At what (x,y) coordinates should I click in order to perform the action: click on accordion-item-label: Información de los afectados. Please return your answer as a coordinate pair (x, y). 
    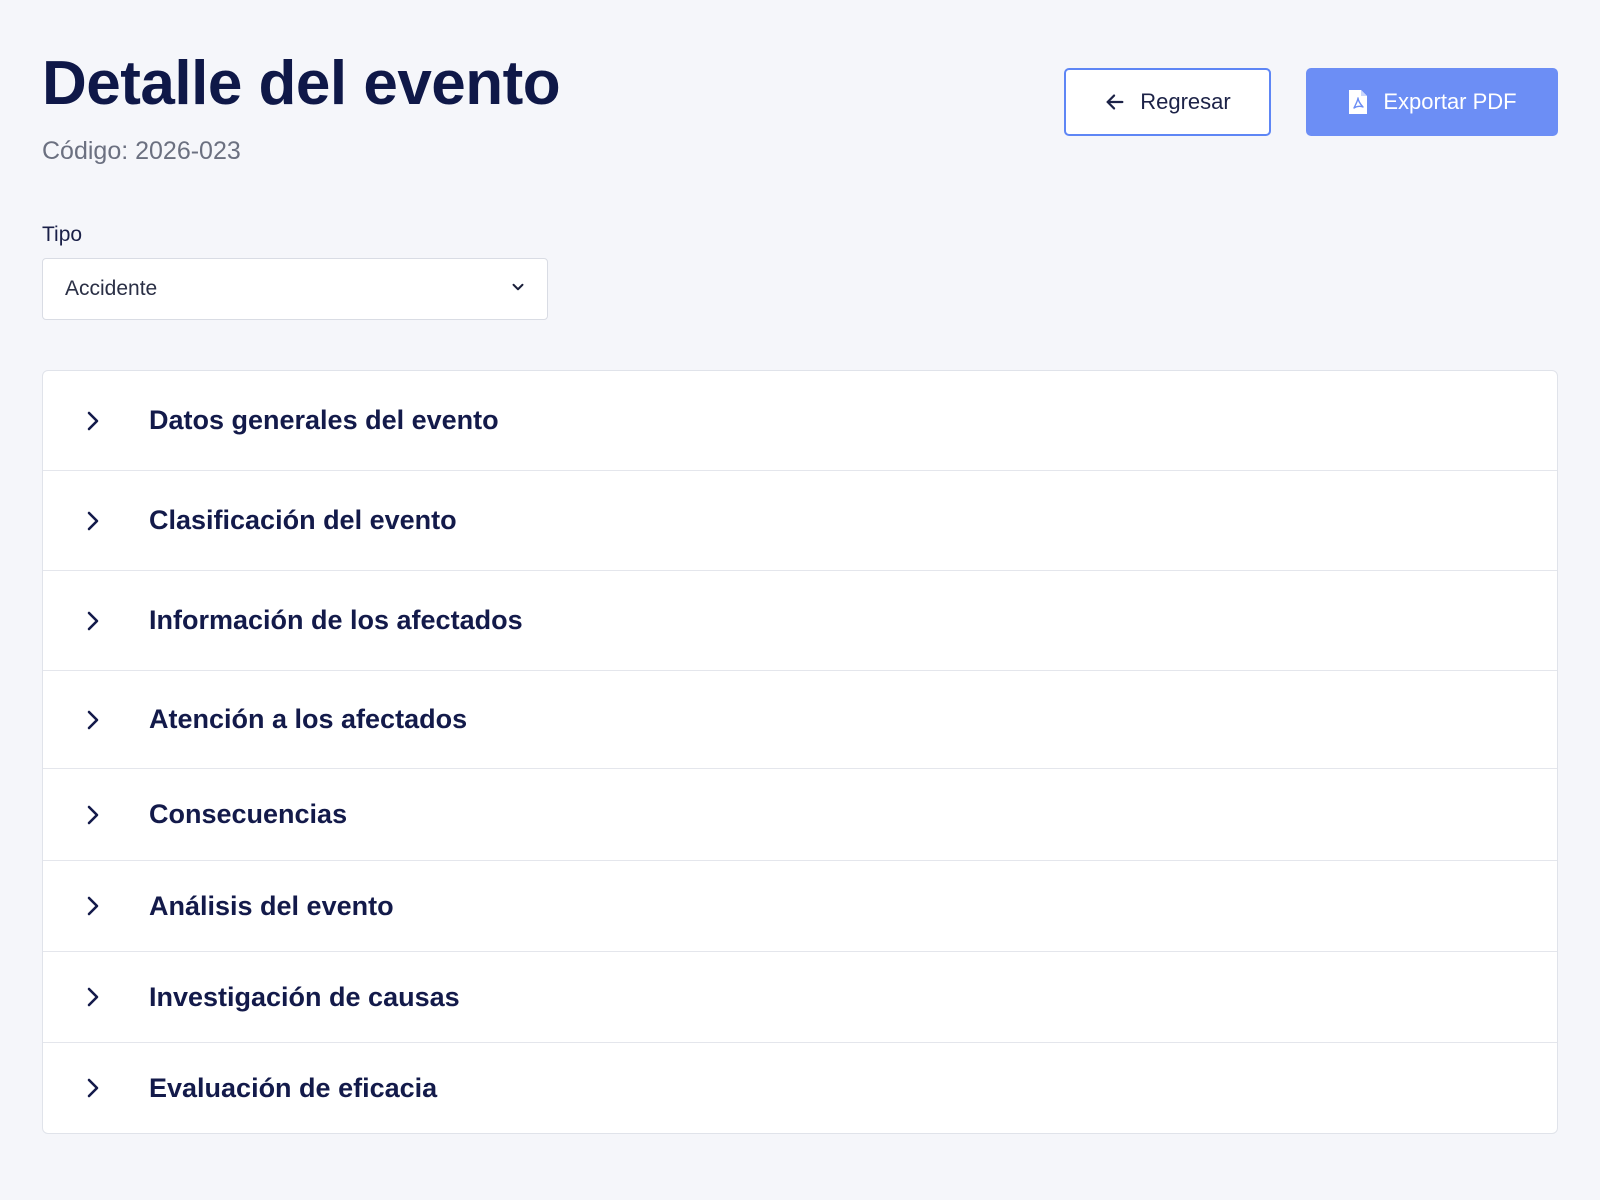
    Looking at the image, I should click on (336, 620).